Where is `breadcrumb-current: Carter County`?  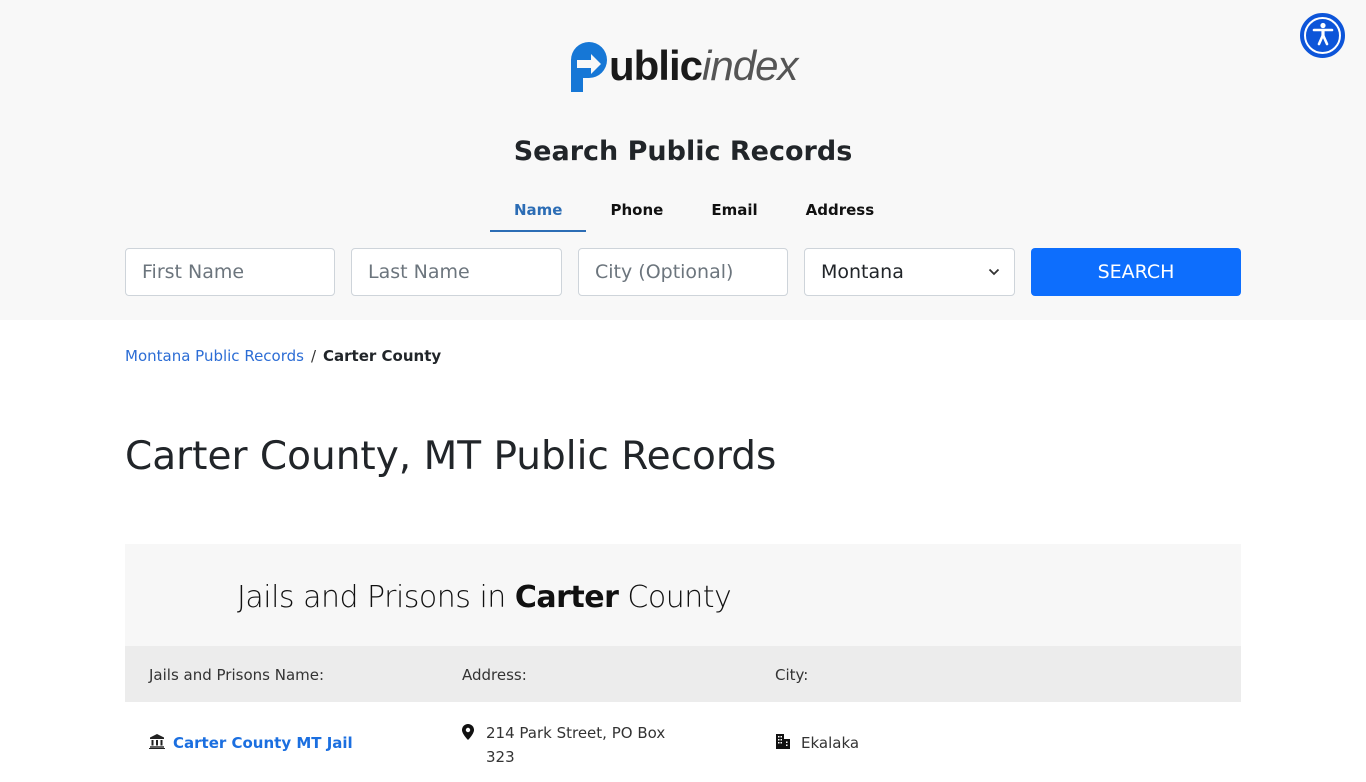 breadcrumb-current: Carter County is located at coordinates (382, 356).